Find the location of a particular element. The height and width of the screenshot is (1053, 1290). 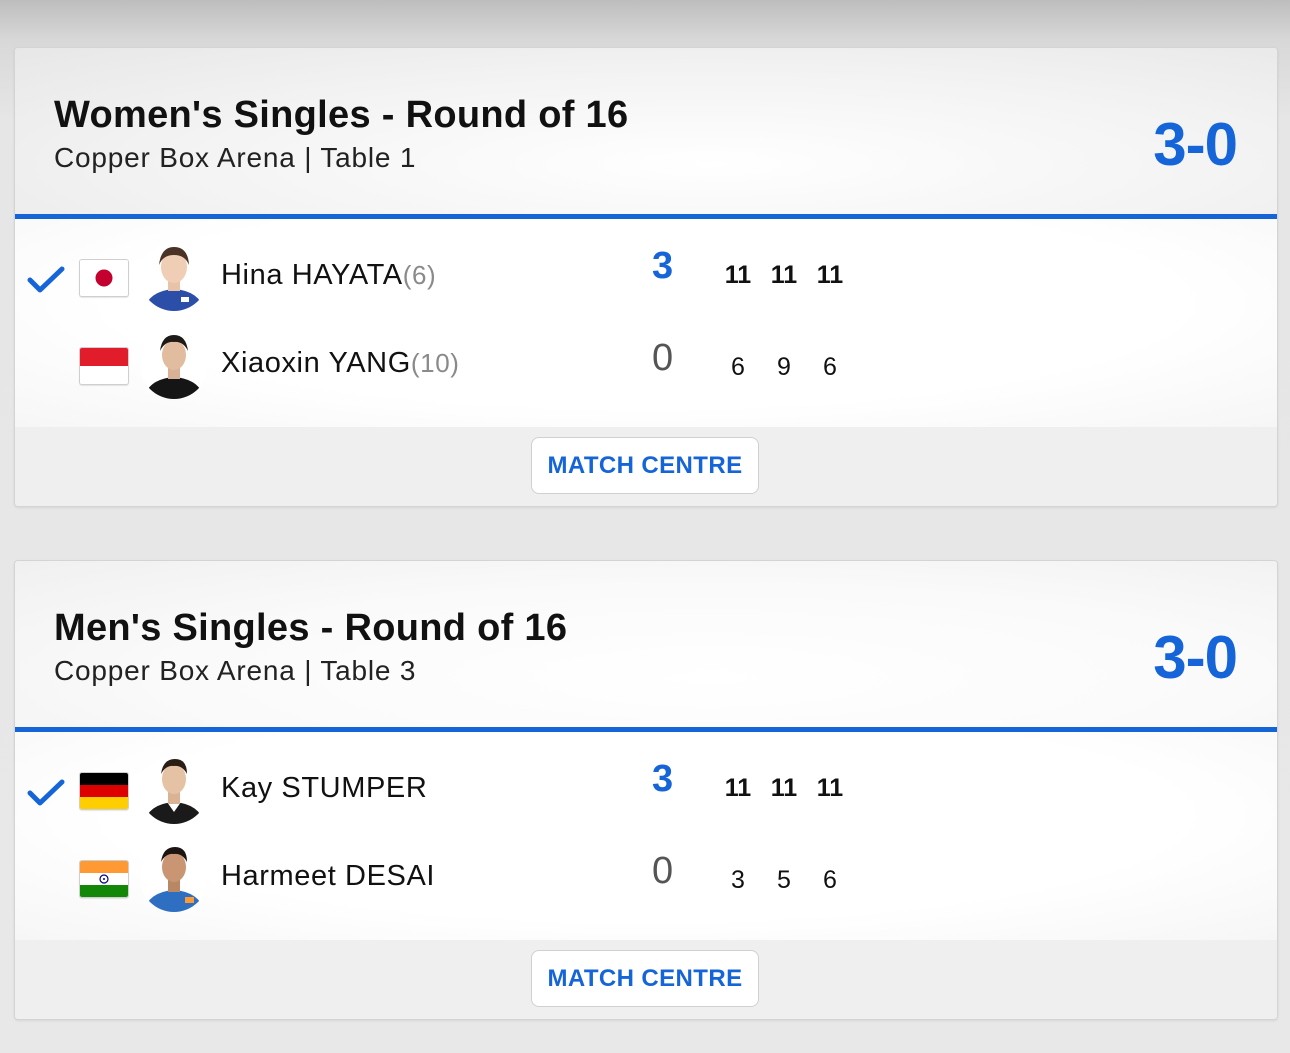

game-score: 9 is located at coordinates (784, 367).